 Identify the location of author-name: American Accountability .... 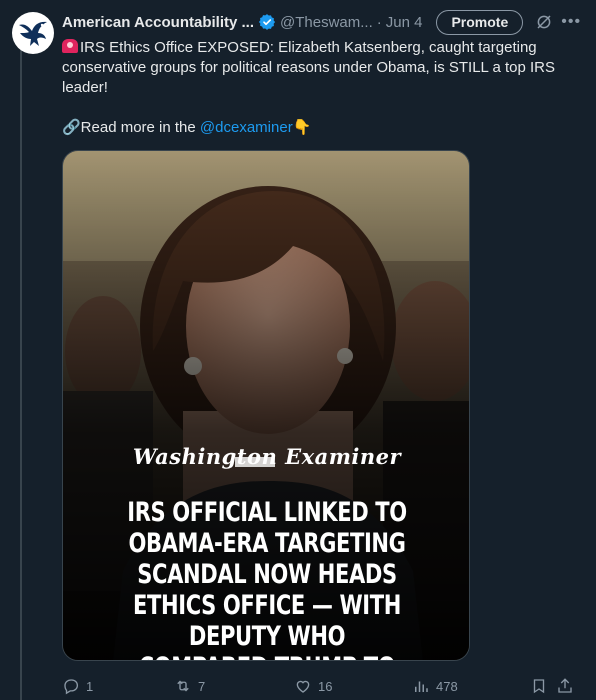
(158, 22).